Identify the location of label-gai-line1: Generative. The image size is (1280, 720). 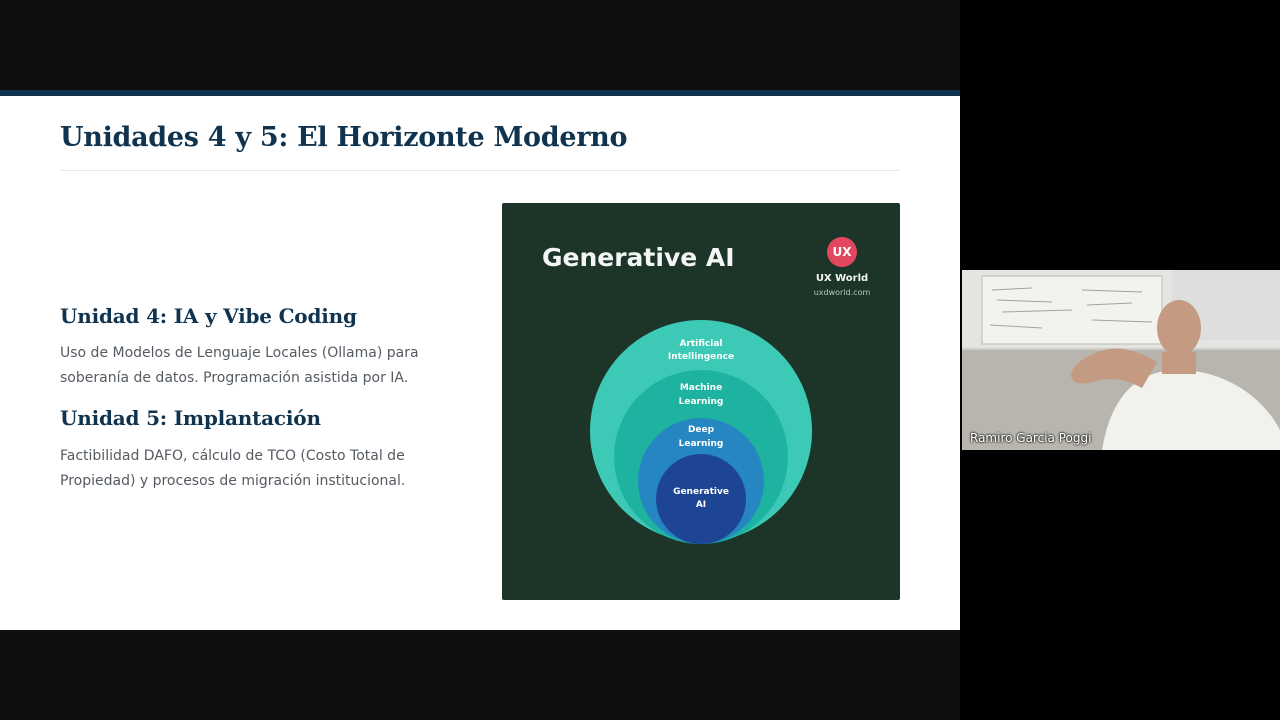
(701, 492).